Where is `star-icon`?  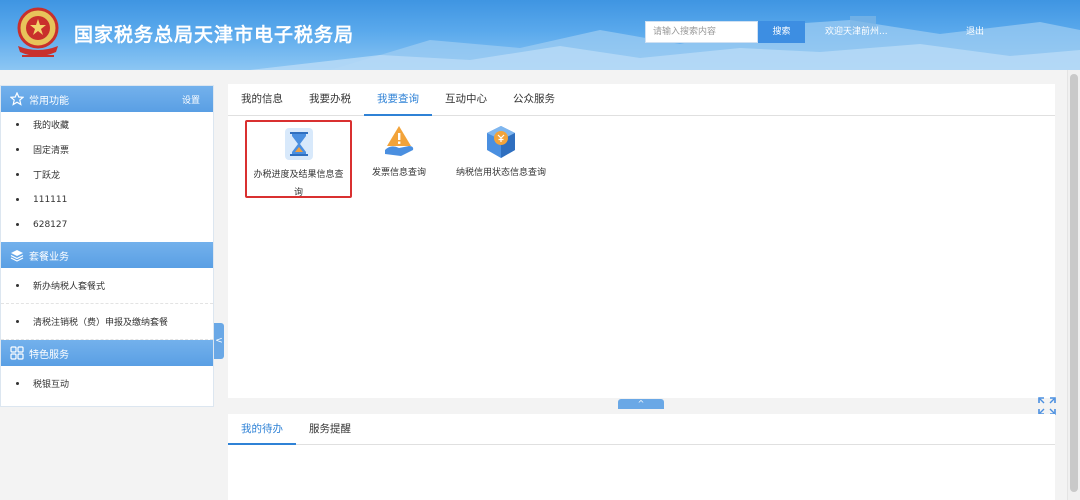 star-icon is located at coordinates (17, 99).